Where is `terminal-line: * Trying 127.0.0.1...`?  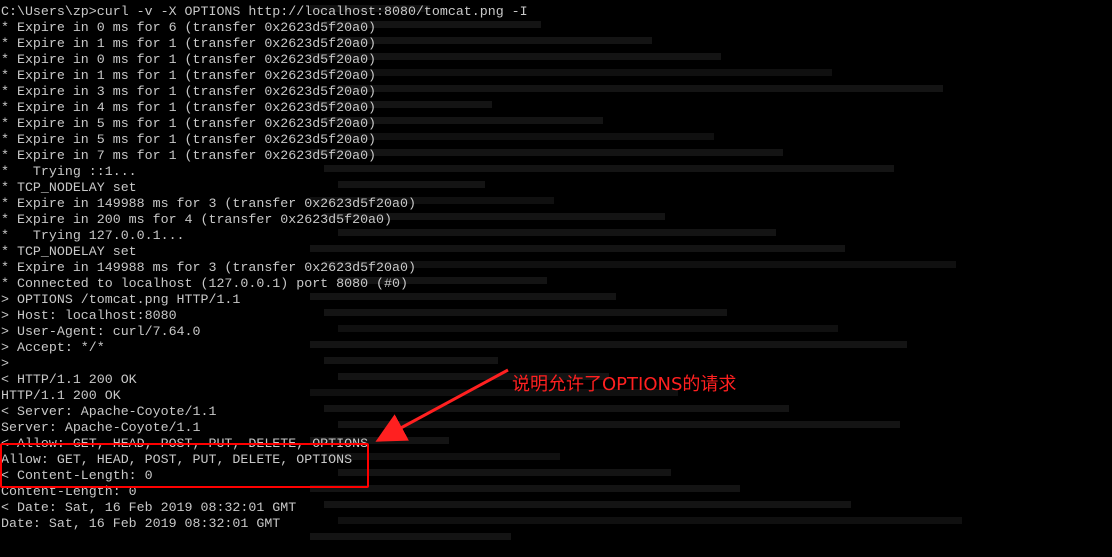
terminal-line: * Trying 127.0.0.1... is located at coordinates (93, 235).